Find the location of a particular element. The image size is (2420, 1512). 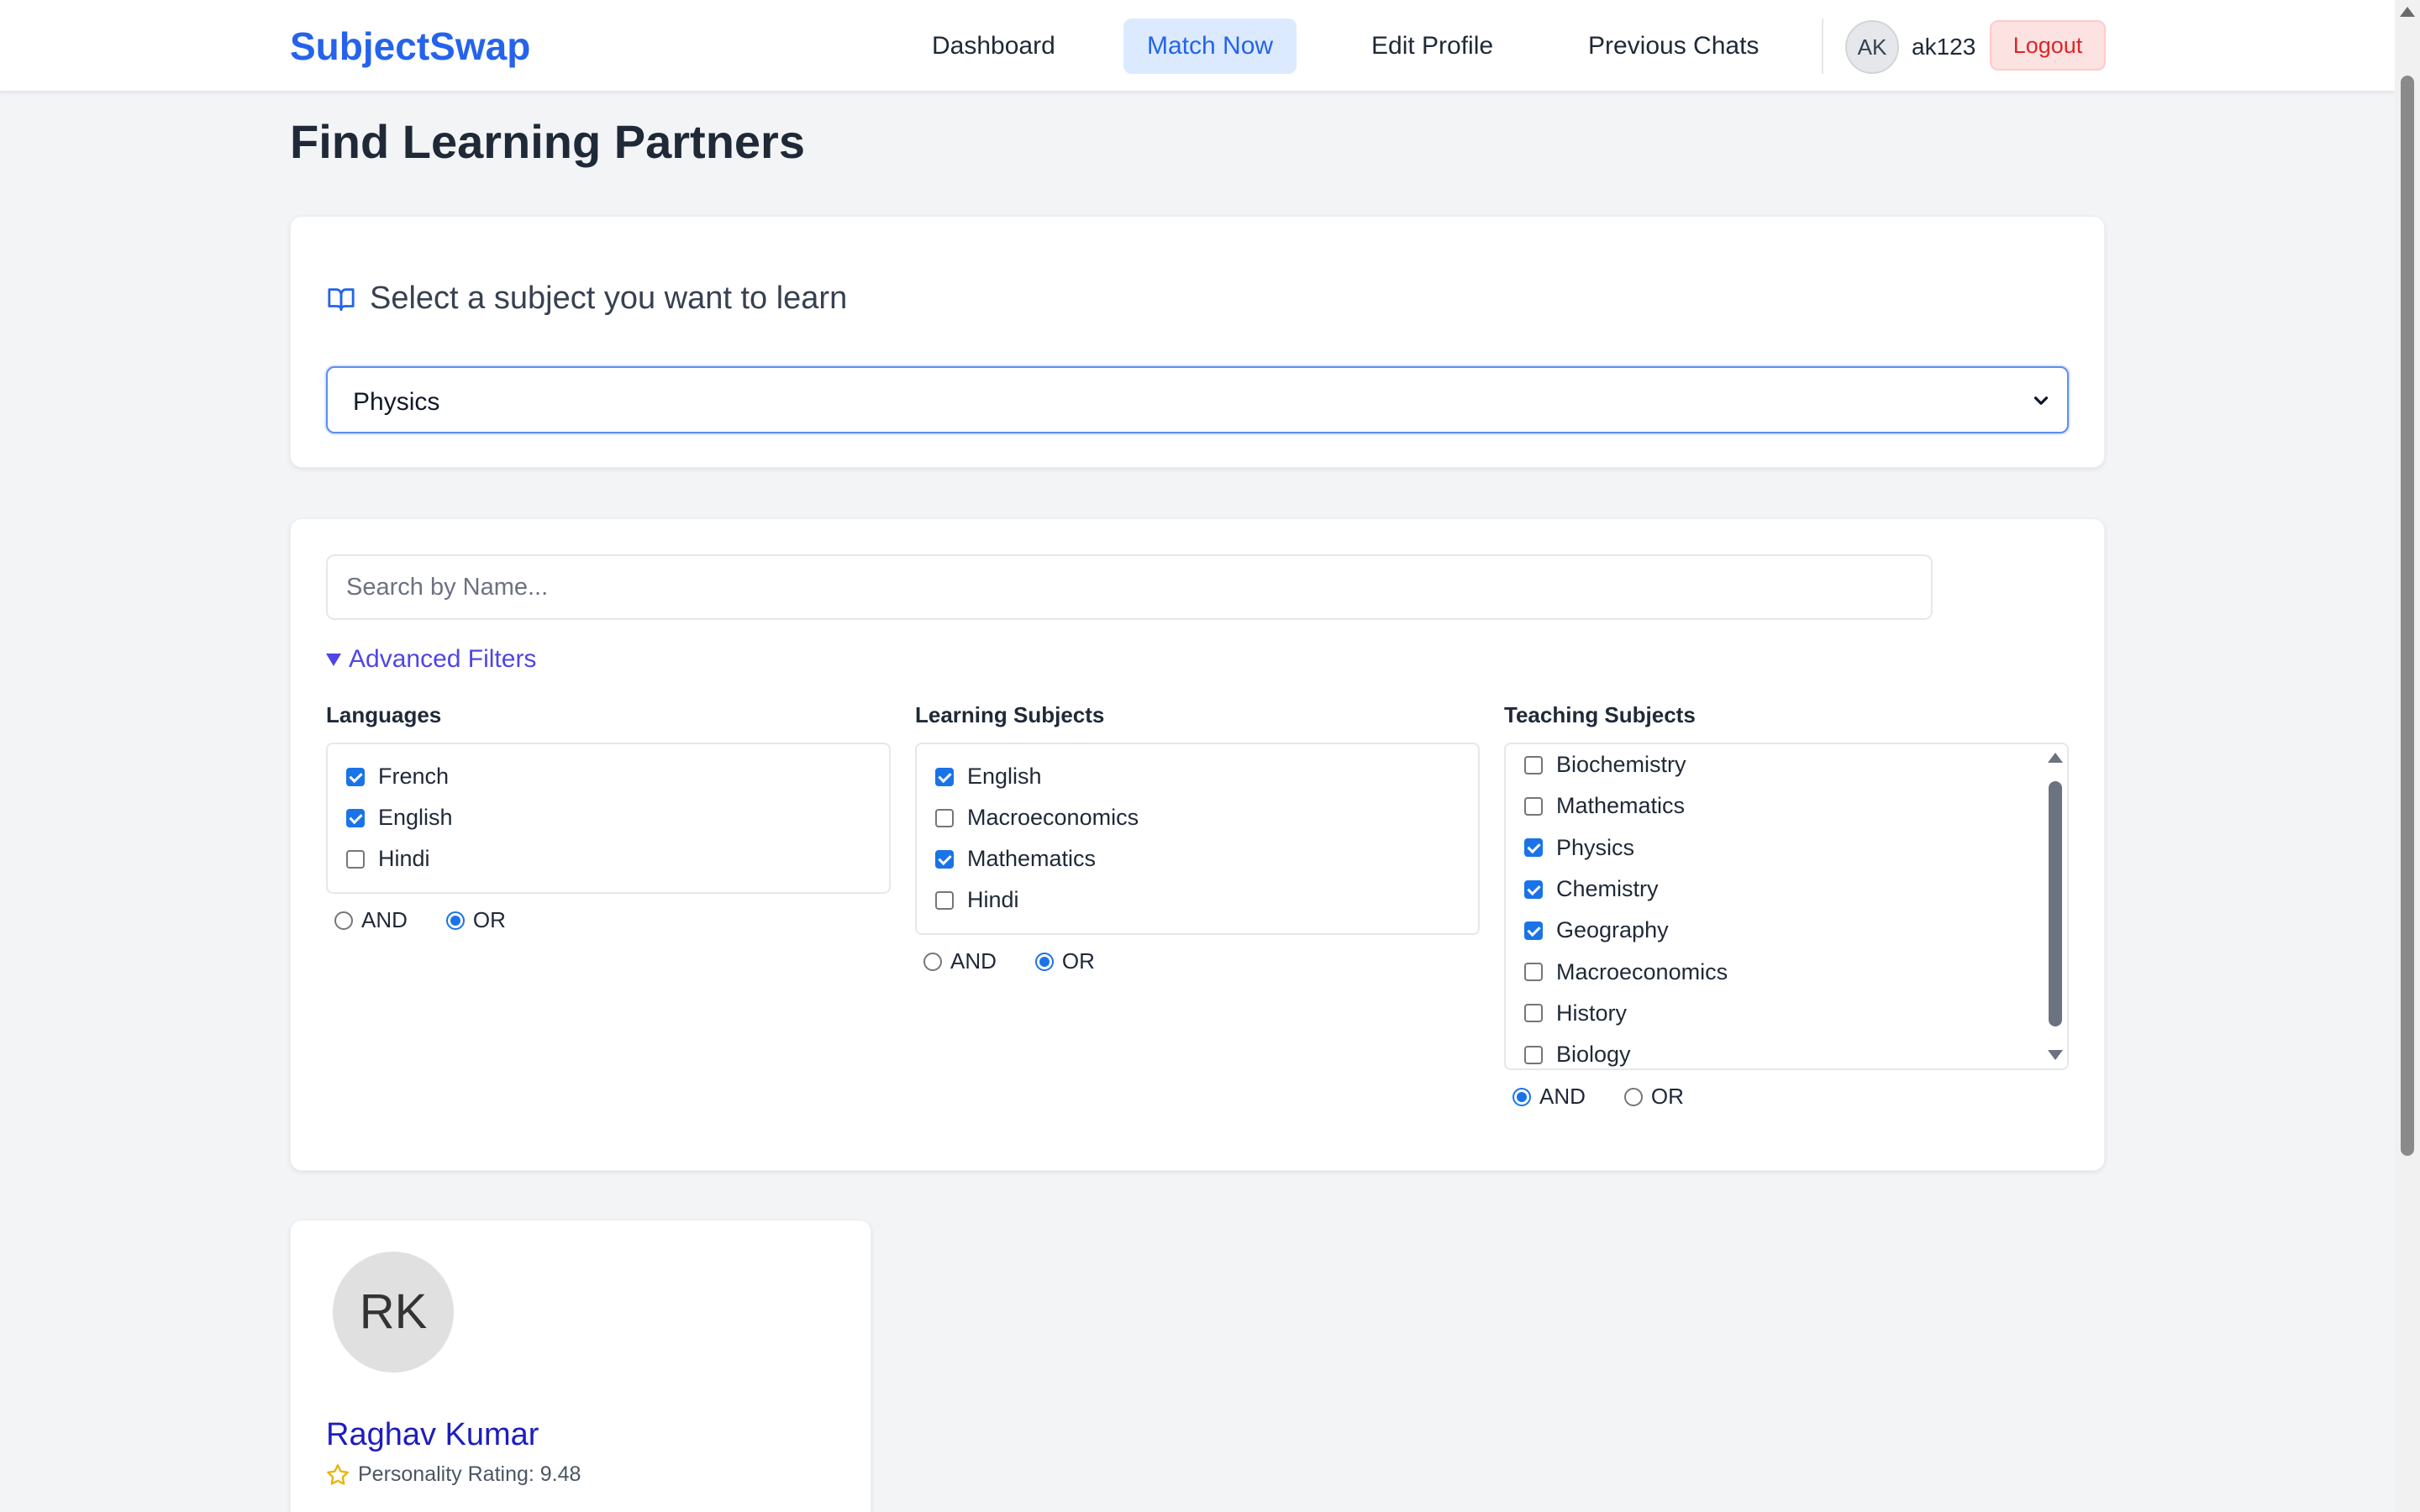

partner-rating: Personality Rating: 9.48 is located at coordinates (453, 1474).